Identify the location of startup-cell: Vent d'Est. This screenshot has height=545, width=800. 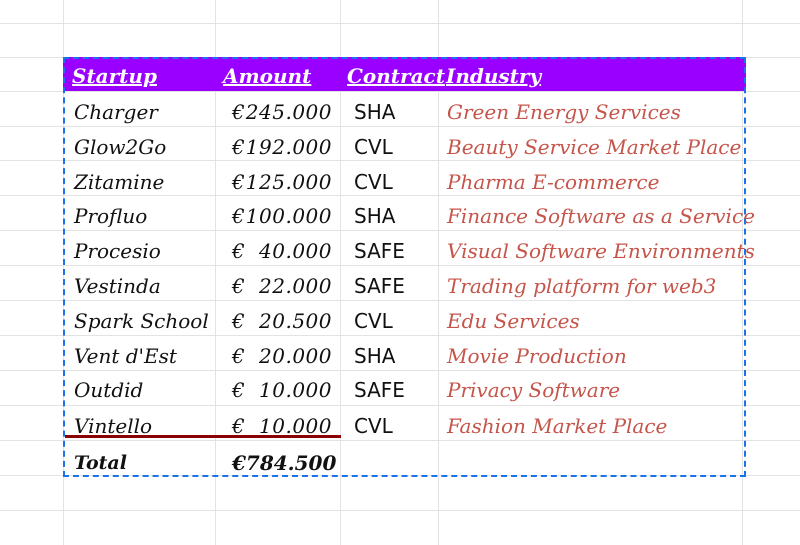
(125, 356).